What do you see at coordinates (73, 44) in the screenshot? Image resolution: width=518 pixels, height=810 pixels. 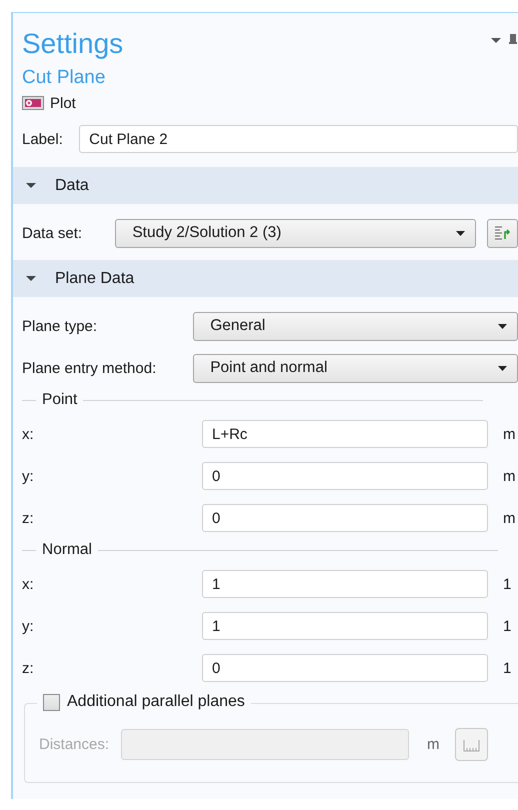 I see `panel-title: Settings` at bounding box center [73, 44].